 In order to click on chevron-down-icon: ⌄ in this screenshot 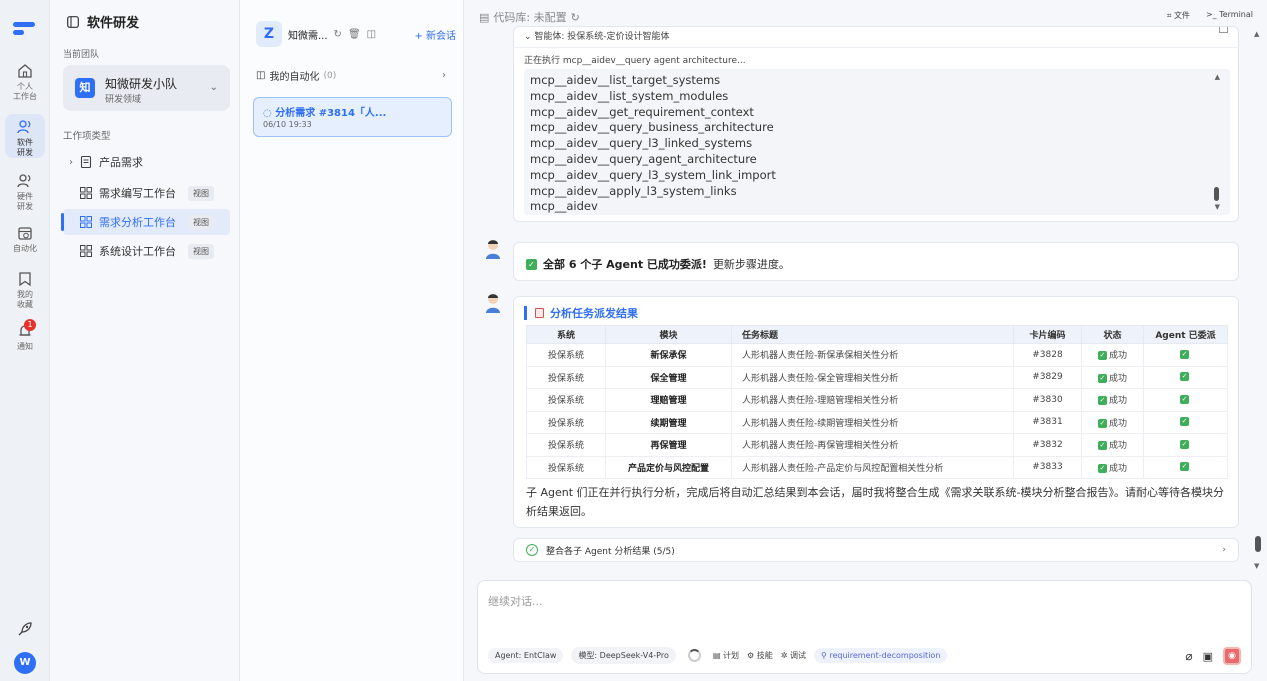, I will do `click(529, 37)`.